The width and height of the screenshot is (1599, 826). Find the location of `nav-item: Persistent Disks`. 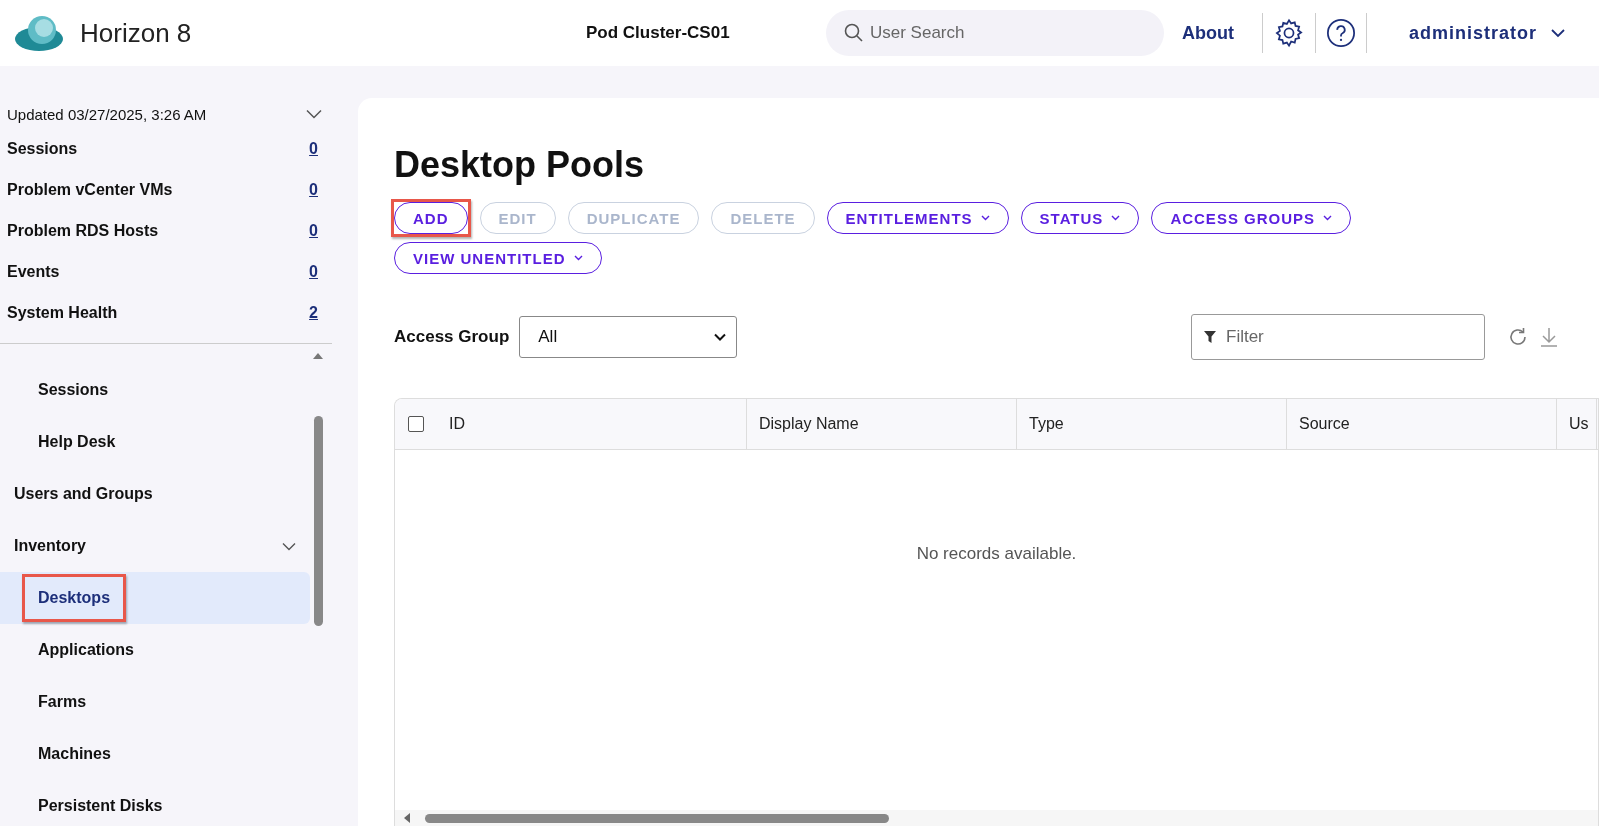

nav-item: Persistent Disks is located at coordinates (100, 804).